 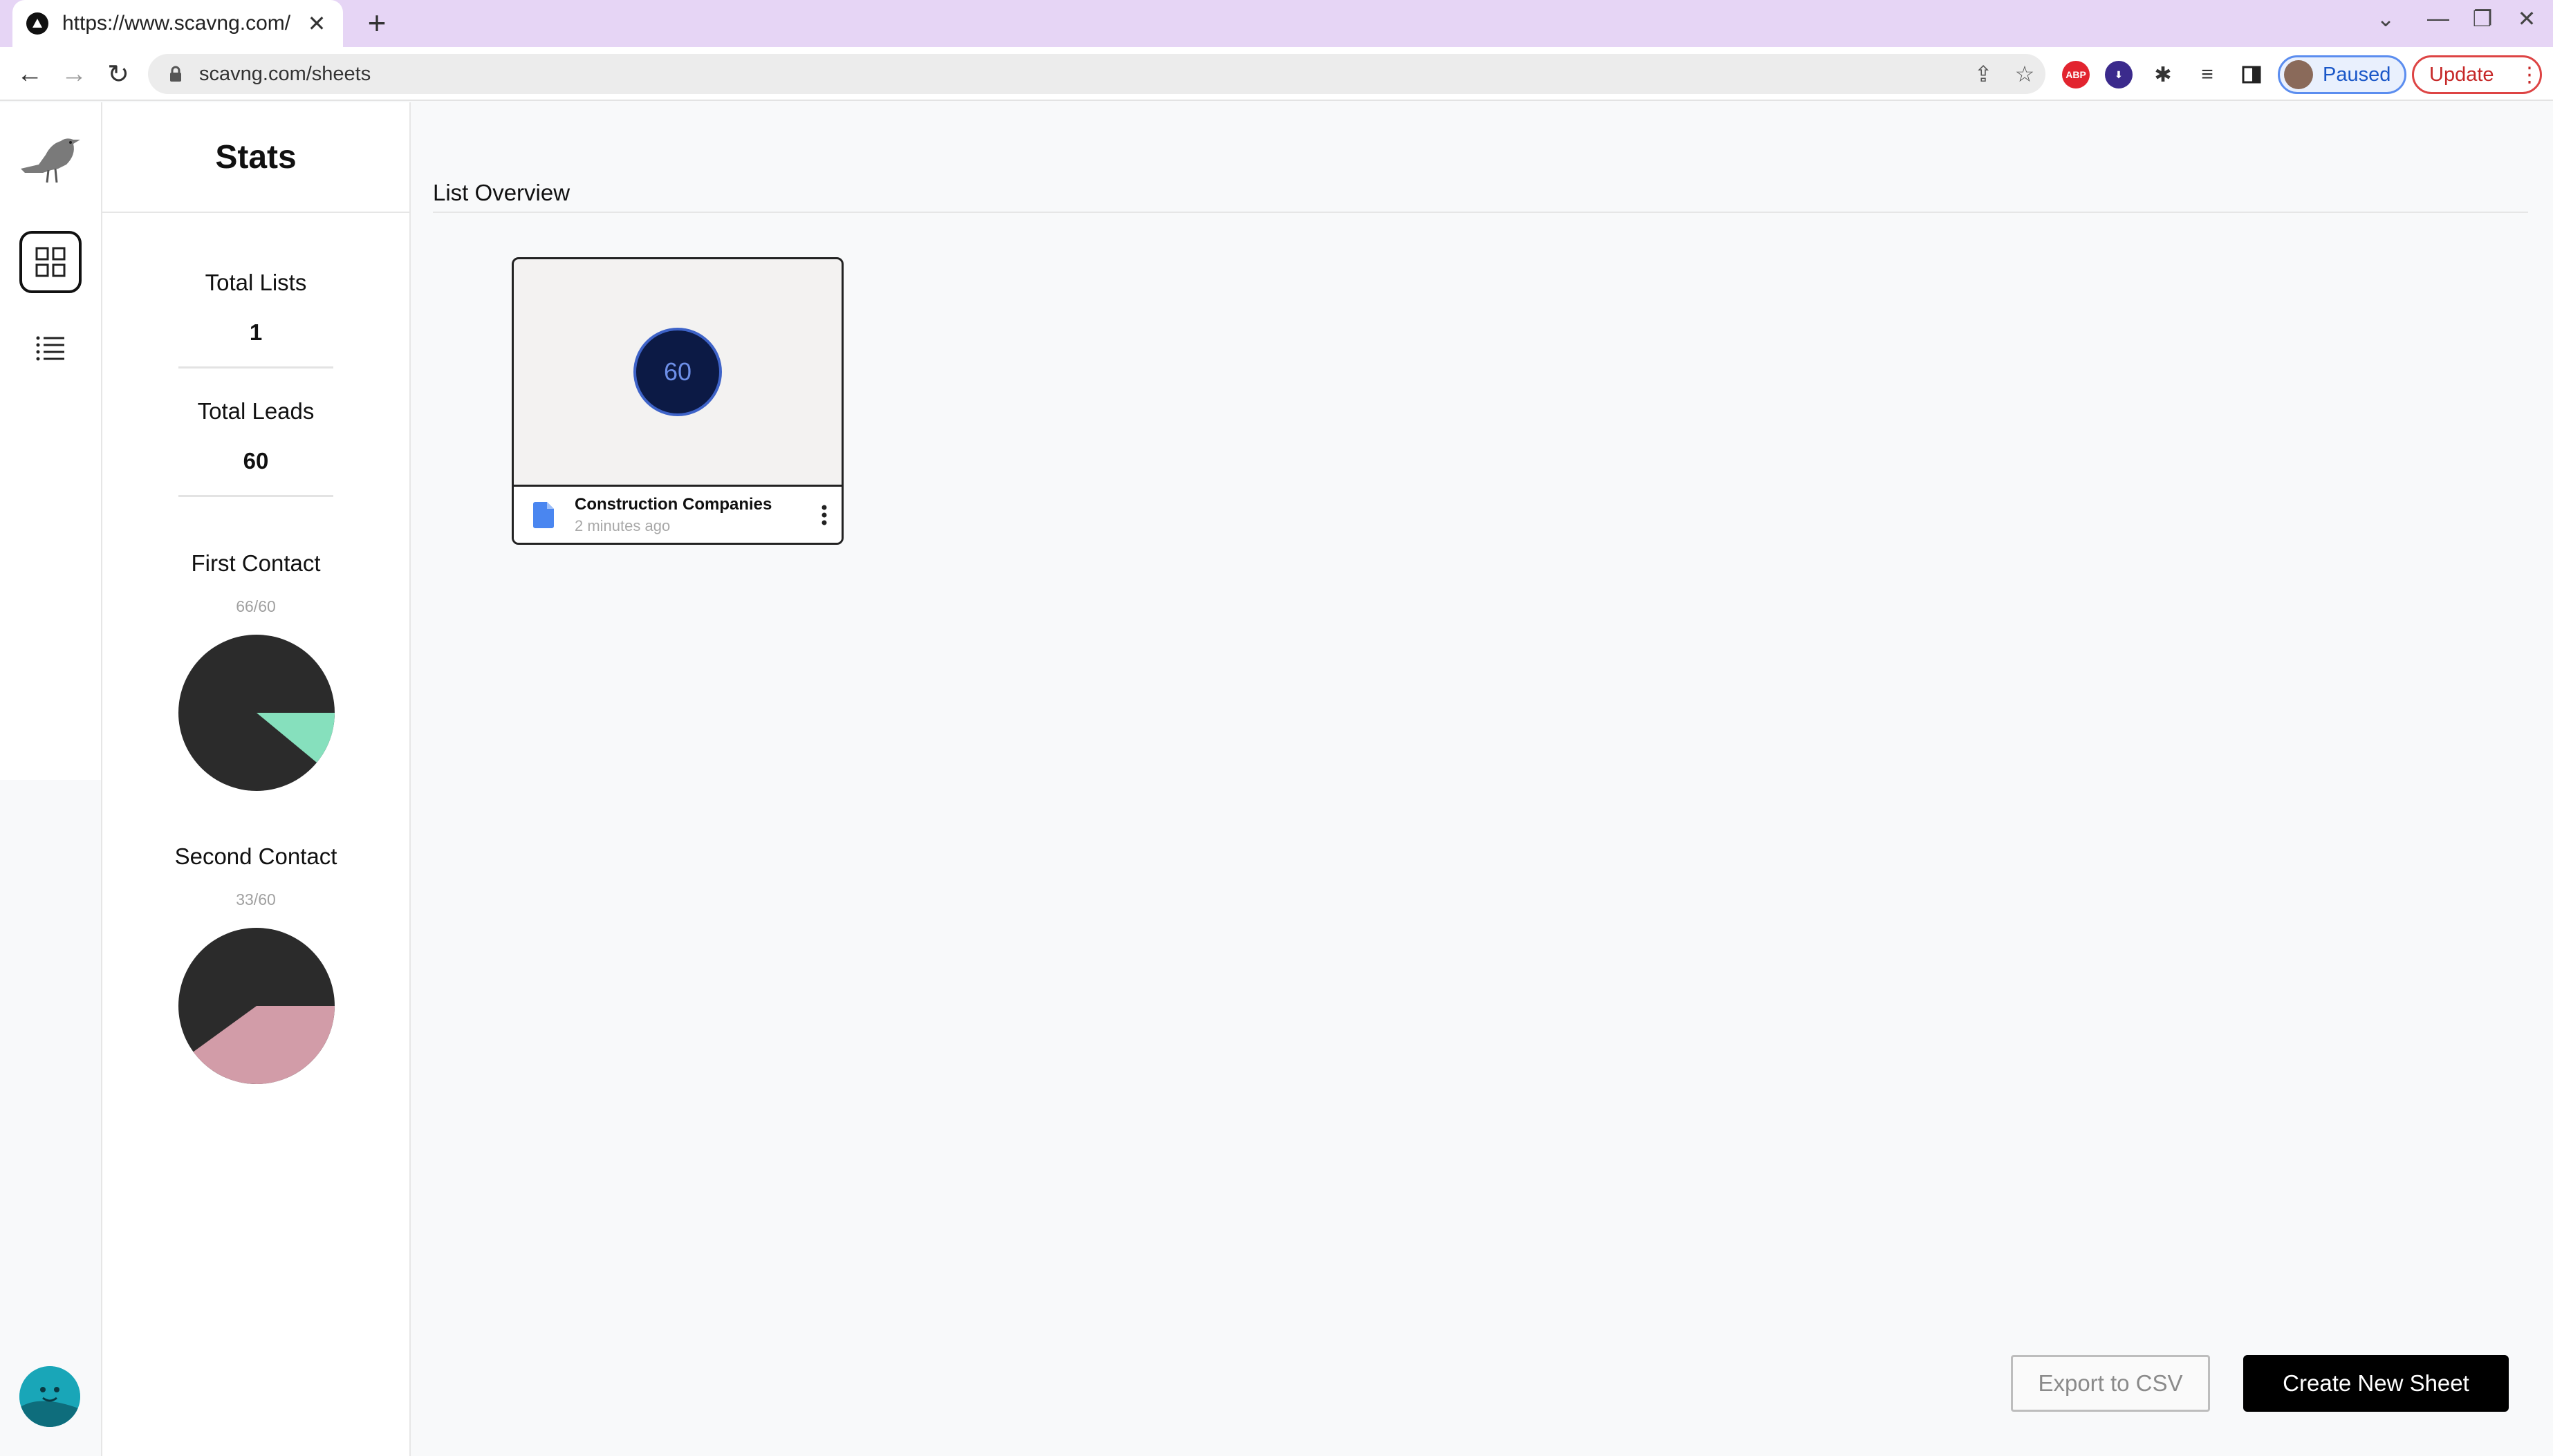 What do you see at coordinates (51, 157) in the screenshot?
I see `crow-logo-icon` at bounding box center [51, 157].